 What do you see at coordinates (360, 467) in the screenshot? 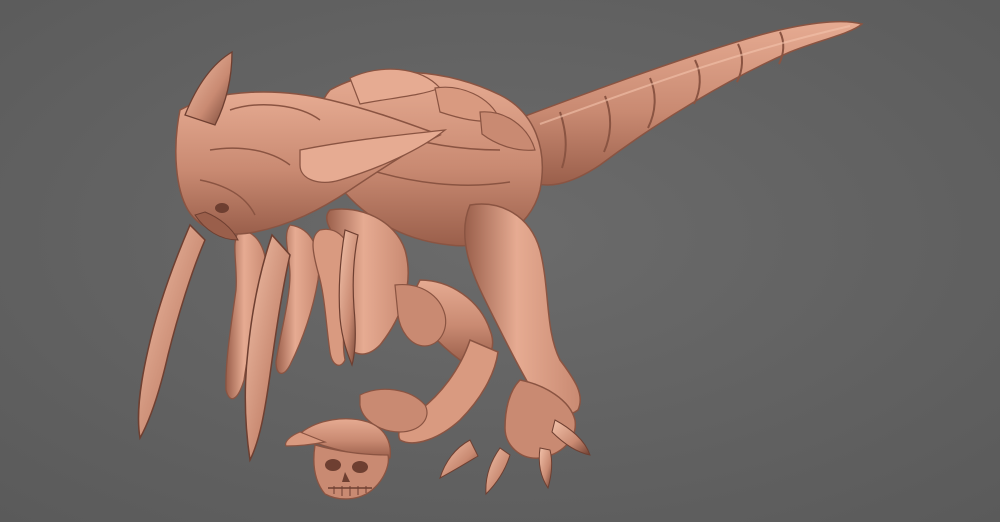
I see `skull-eye-right` at bounding box center [360, 467].